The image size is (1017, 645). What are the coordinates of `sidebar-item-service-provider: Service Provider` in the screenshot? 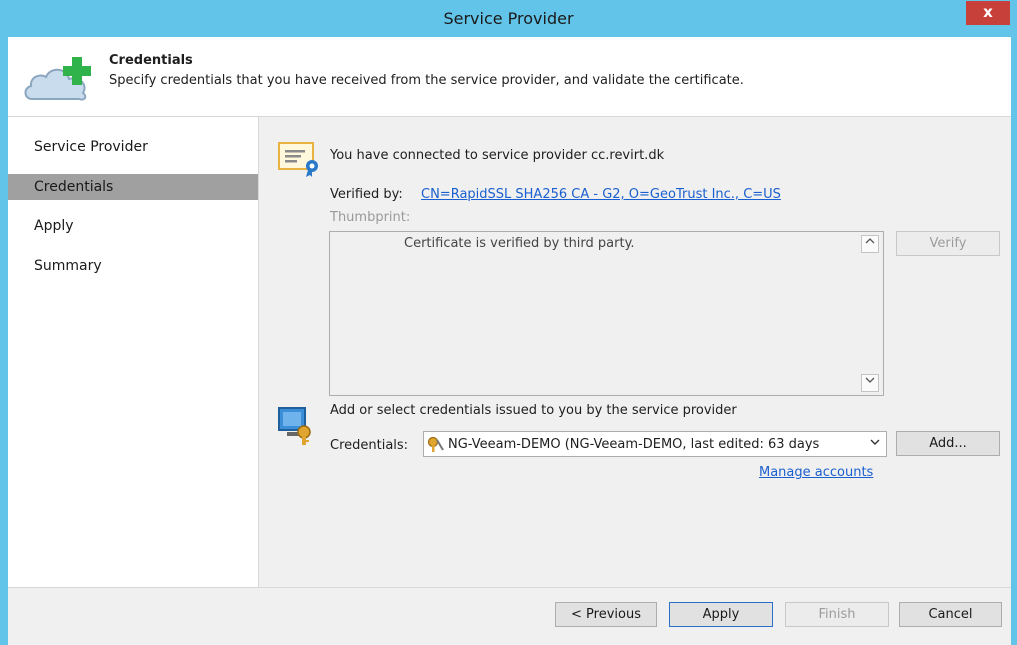 It's located at (133, 147).